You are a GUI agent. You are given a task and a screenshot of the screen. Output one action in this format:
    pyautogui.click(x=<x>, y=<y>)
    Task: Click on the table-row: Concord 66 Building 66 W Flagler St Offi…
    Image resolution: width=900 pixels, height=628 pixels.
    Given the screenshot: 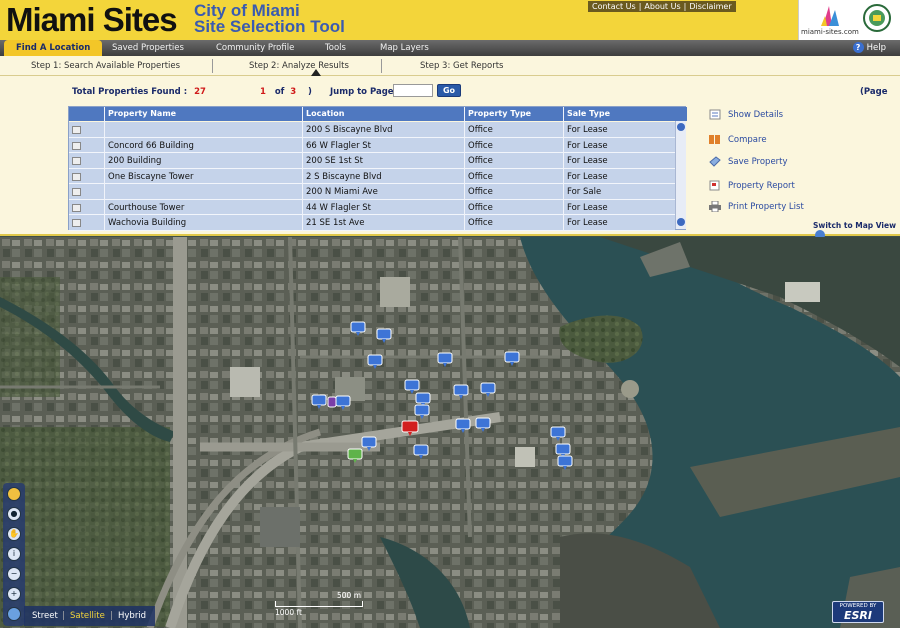 What is the action you would take?
    pyautogui.click(x=372, y=145)
    